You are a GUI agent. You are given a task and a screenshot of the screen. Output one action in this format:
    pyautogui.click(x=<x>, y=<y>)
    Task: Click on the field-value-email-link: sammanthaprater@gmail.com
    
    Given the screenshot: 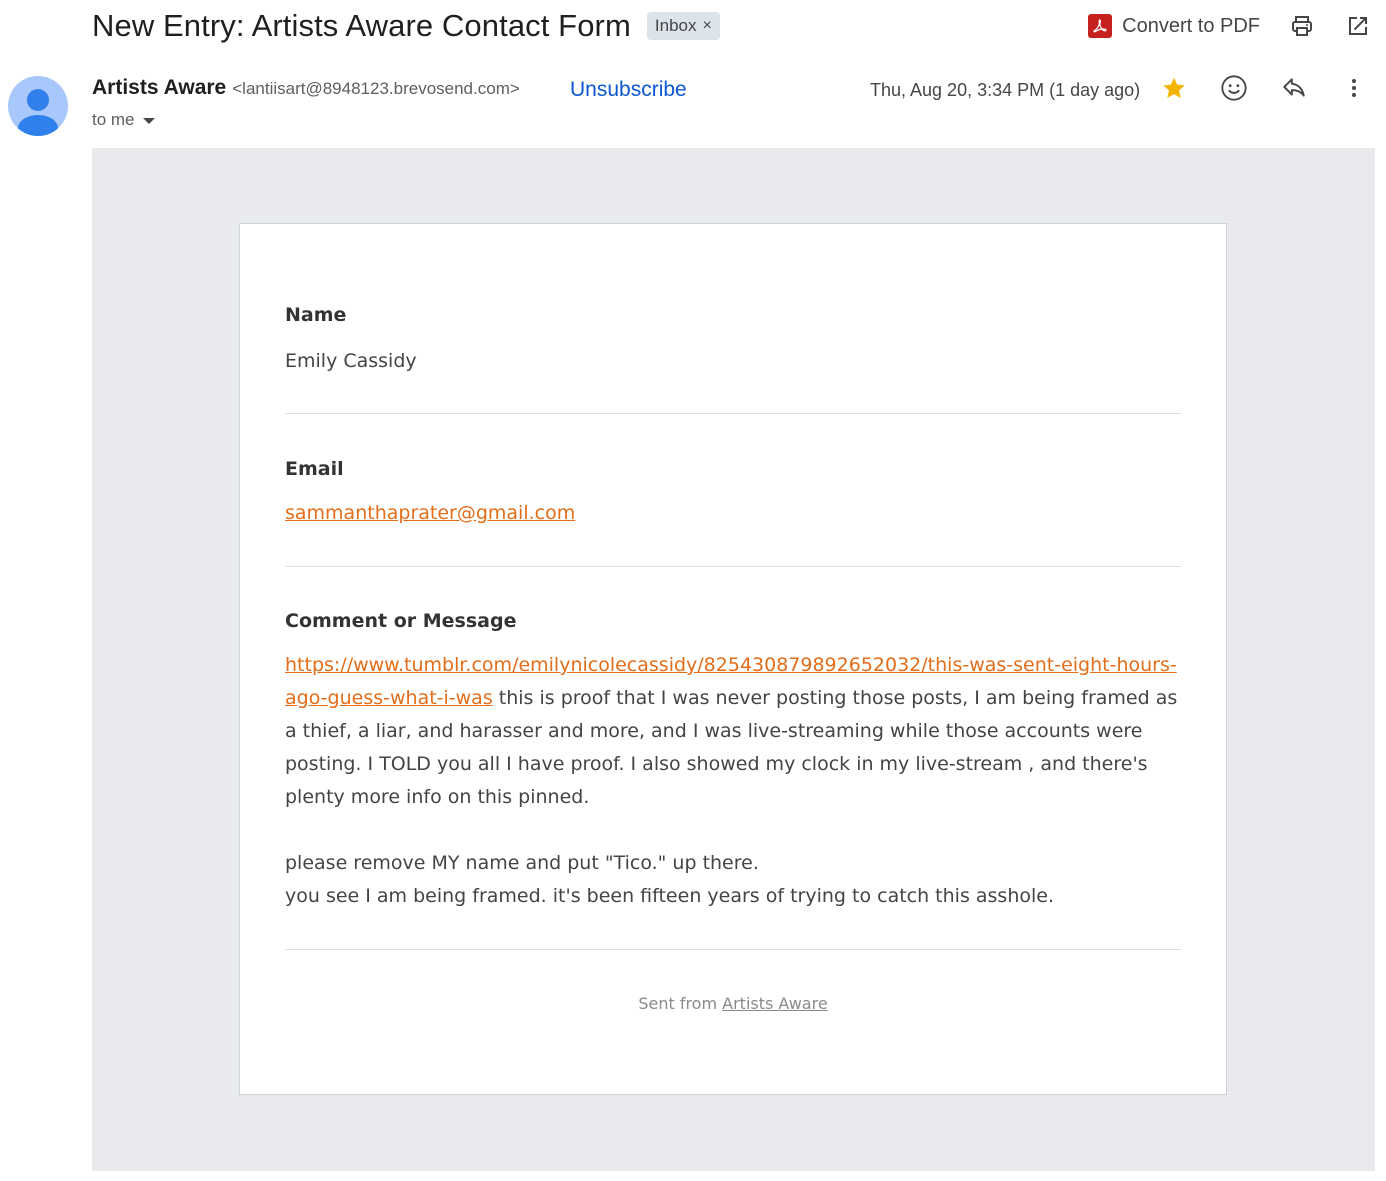 What is the action you would take?
    pyautogui.click(x=430, y=513)
    